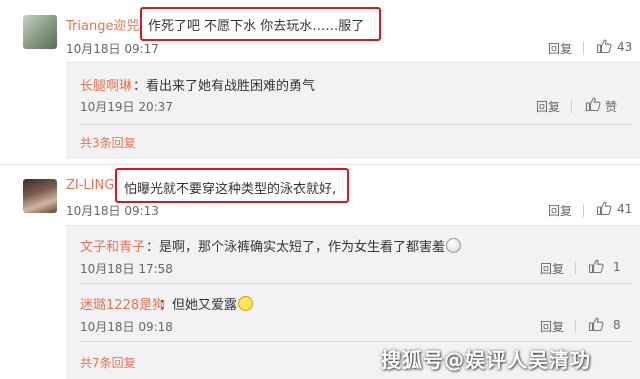 The width and height of the screenshot is (640, 379). What do you see at coordinates (102, 24) in the screenshot?
I see `comment-username: Triange迩兕` at bounding box center [102, 24].